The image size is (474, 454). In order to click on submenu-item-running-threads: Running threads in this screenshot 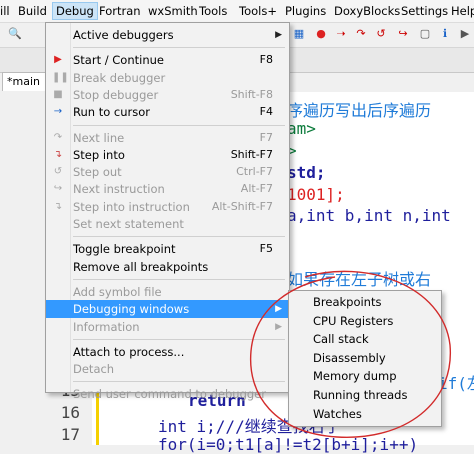, I will do `click(365, 395)`.